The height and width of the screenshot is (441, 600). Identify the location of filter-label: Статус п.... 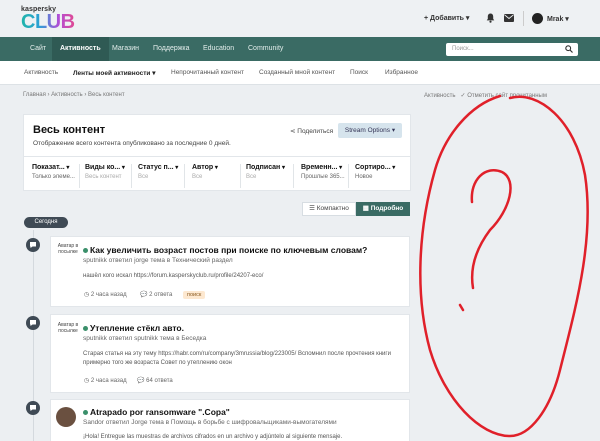
(159, 167).